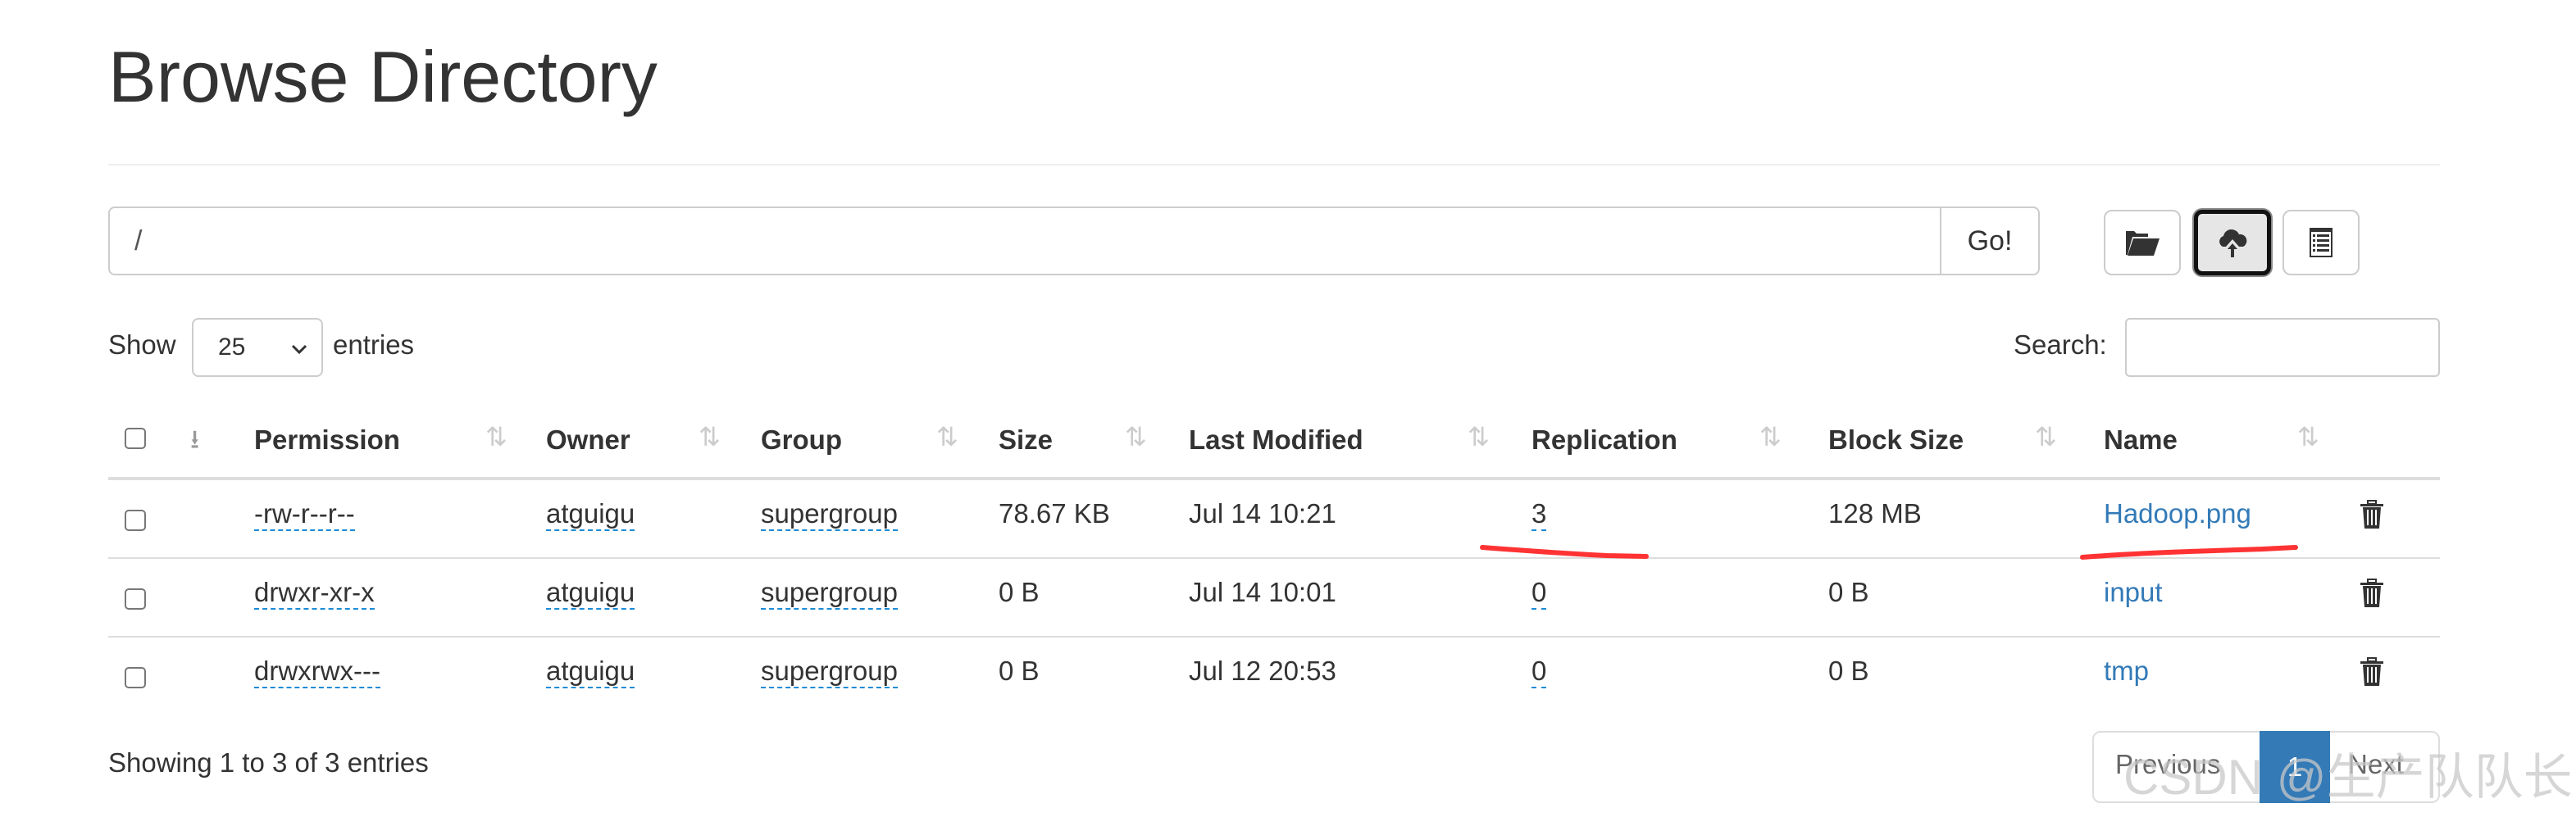 Image resolution: width=2576 pixels, height=817 pixels. Describe the element at coordinates (1889, 552) in the screenshot. I see `red-annotation-marks` at that location.